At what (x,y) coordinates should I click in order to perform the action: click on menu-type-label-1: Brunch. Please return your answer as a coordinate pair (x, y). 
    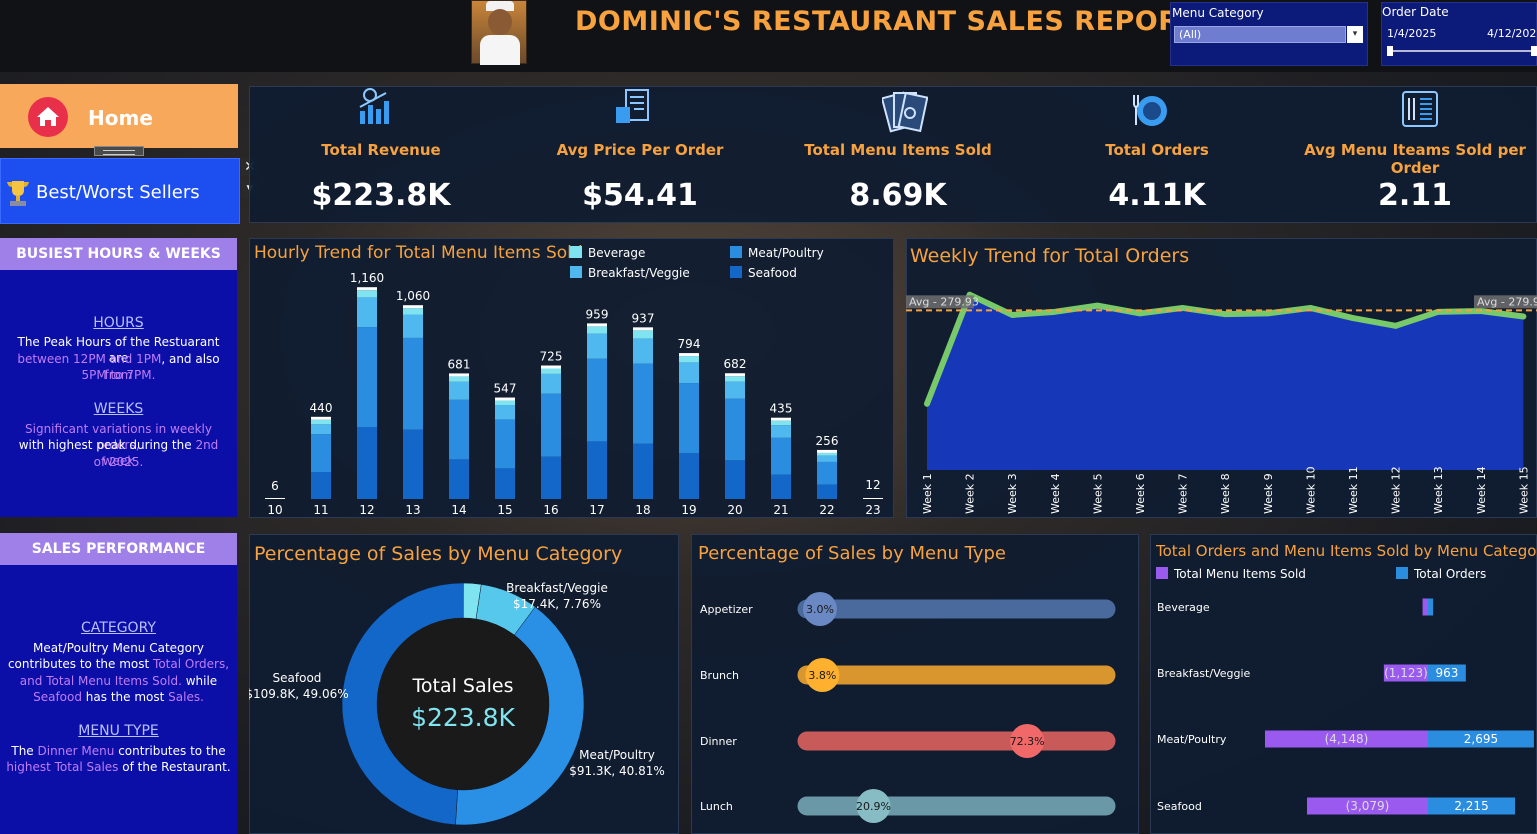
    Looking at the image, I should click on (719, 675).